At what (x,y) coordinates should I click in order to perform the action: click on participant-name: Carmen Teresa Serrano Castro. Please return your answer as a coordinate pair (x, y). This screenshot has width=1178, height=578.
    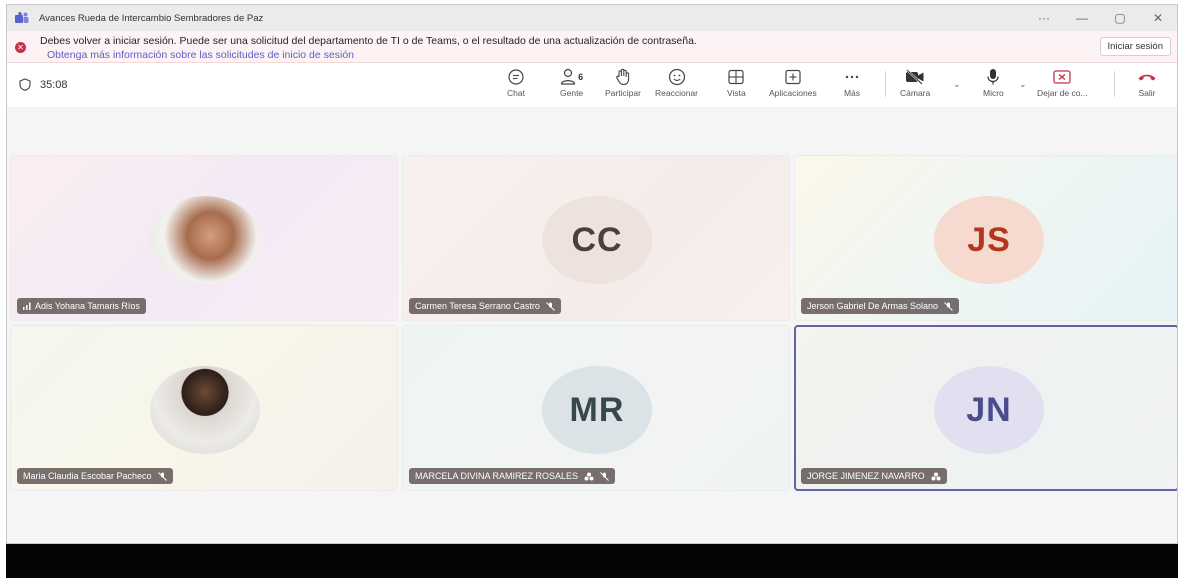
    Looking at the image, I should click on (477, 306).